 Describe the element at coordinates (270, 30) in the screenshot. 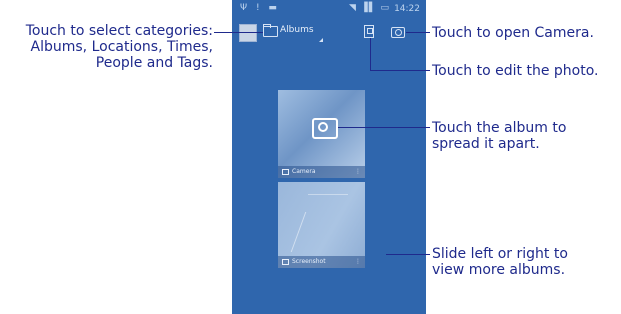

I see `folder-icon` at that location.